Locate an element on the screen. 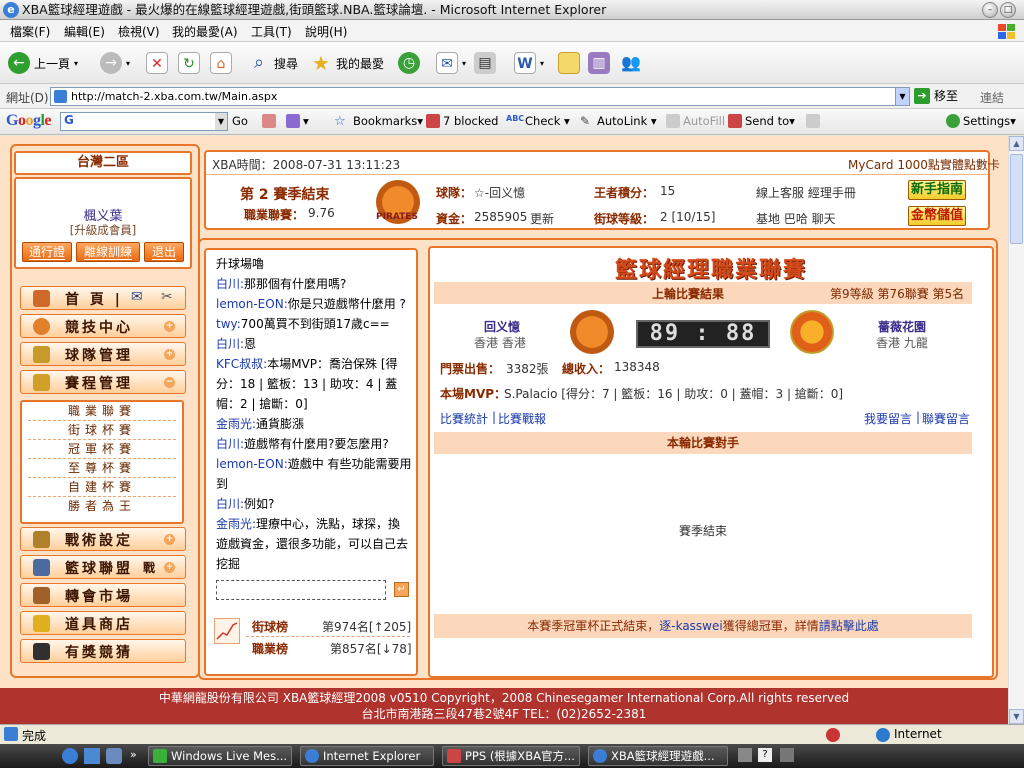  chat-input is located at coordinates (301, 590).